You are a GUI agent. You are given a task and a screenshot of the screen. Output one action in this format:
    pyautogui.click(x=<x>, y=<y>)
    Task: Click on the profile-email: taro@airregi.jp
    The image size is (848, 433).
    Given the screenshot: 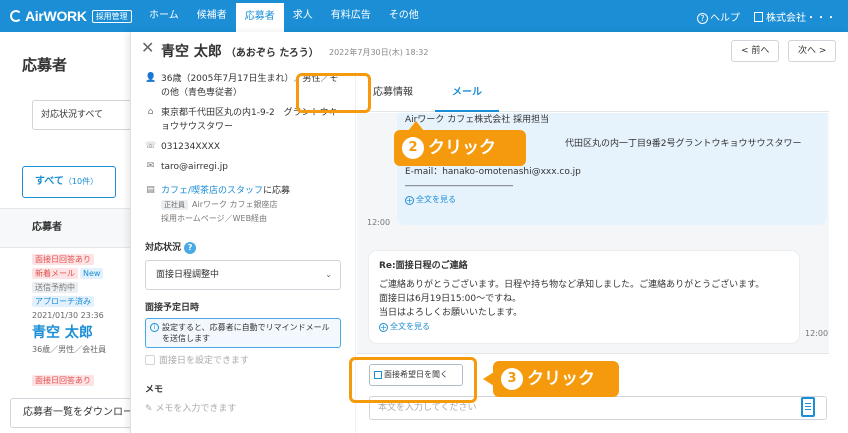 What is the action you would take?
    pyautogui.click(x=194, y=167)
    